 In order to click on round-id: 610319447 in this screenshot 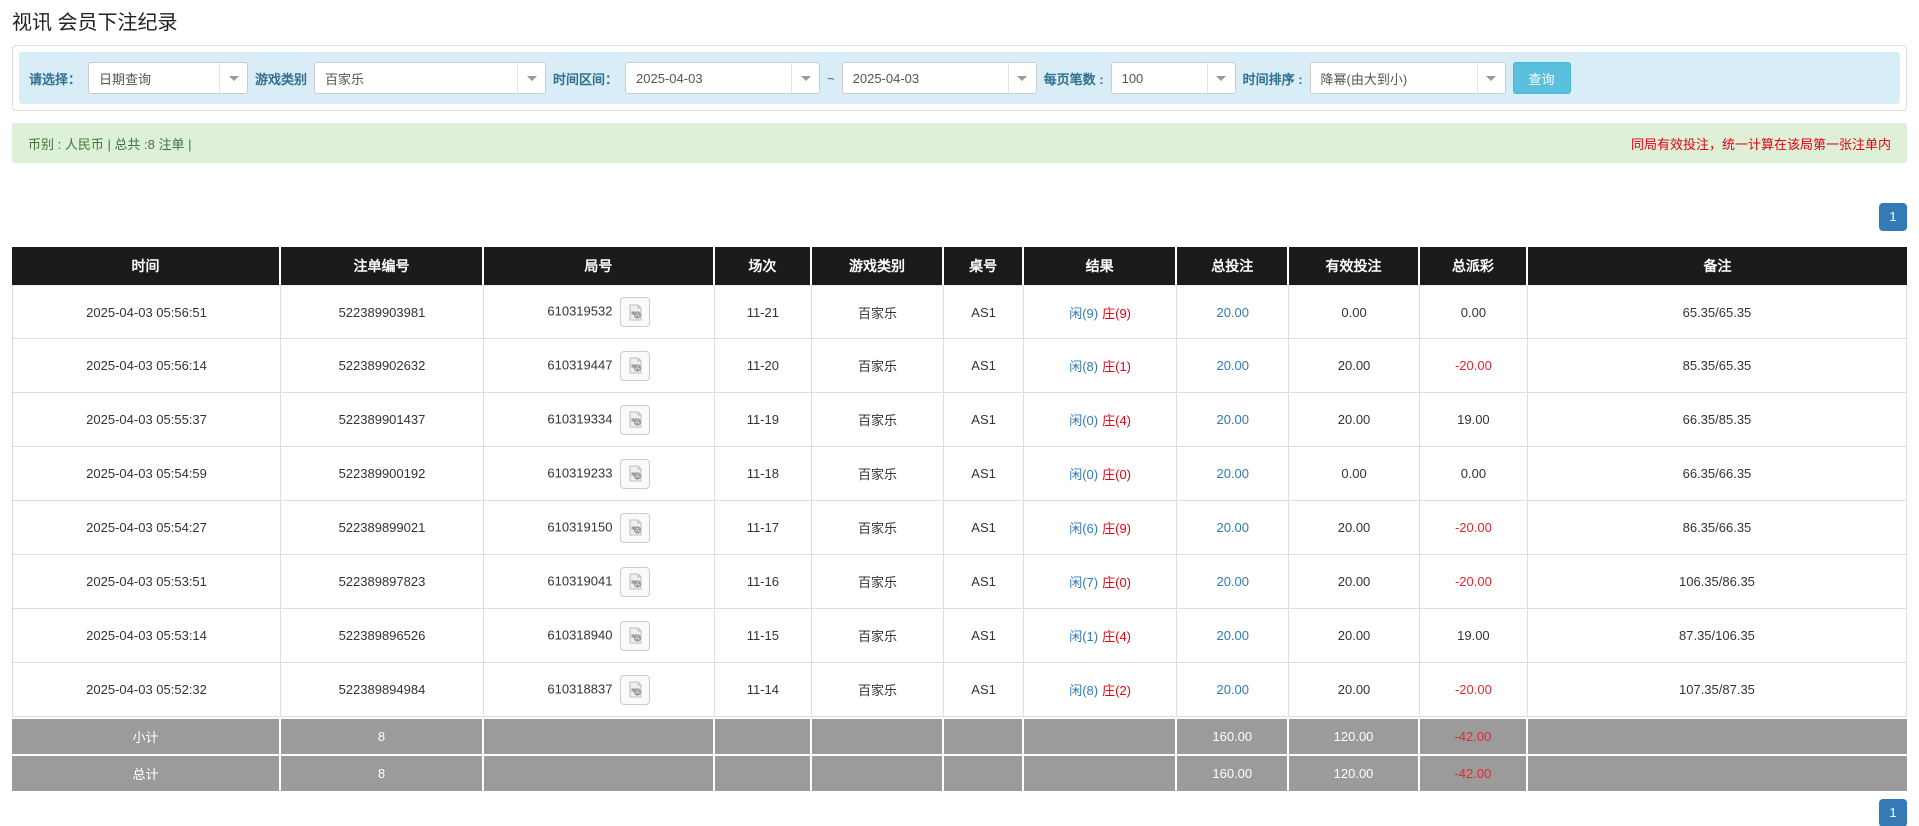, I will do `click(580, 364)`.